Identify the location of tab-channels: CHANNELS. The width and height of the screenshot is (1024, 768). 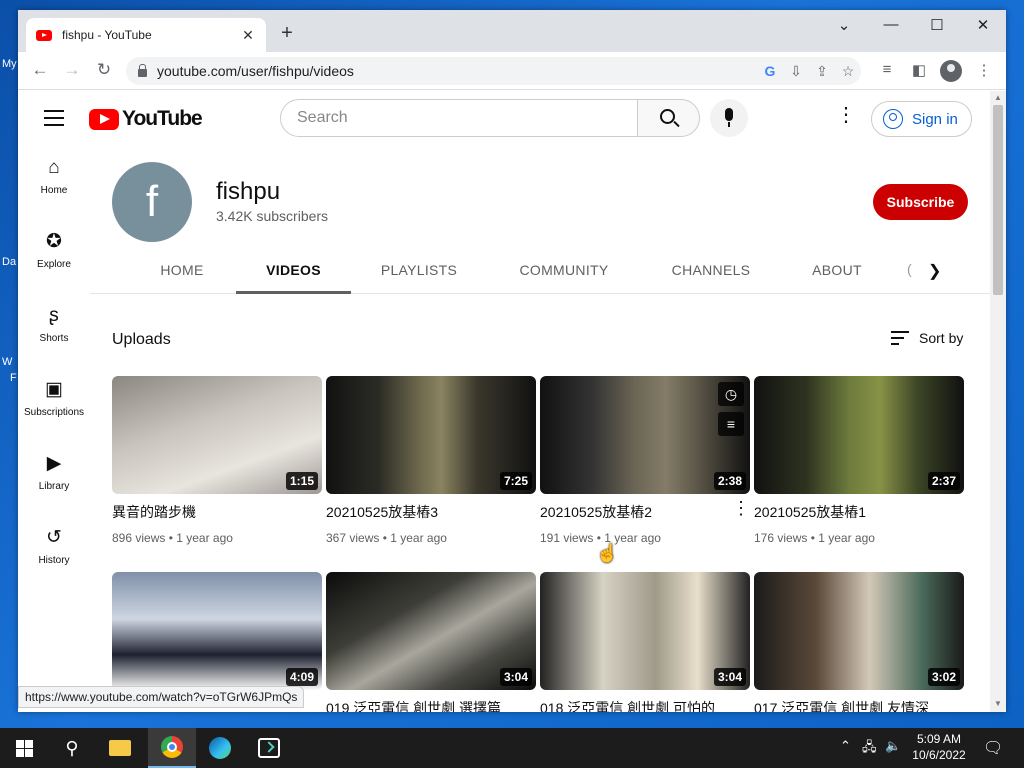
(711, 272).